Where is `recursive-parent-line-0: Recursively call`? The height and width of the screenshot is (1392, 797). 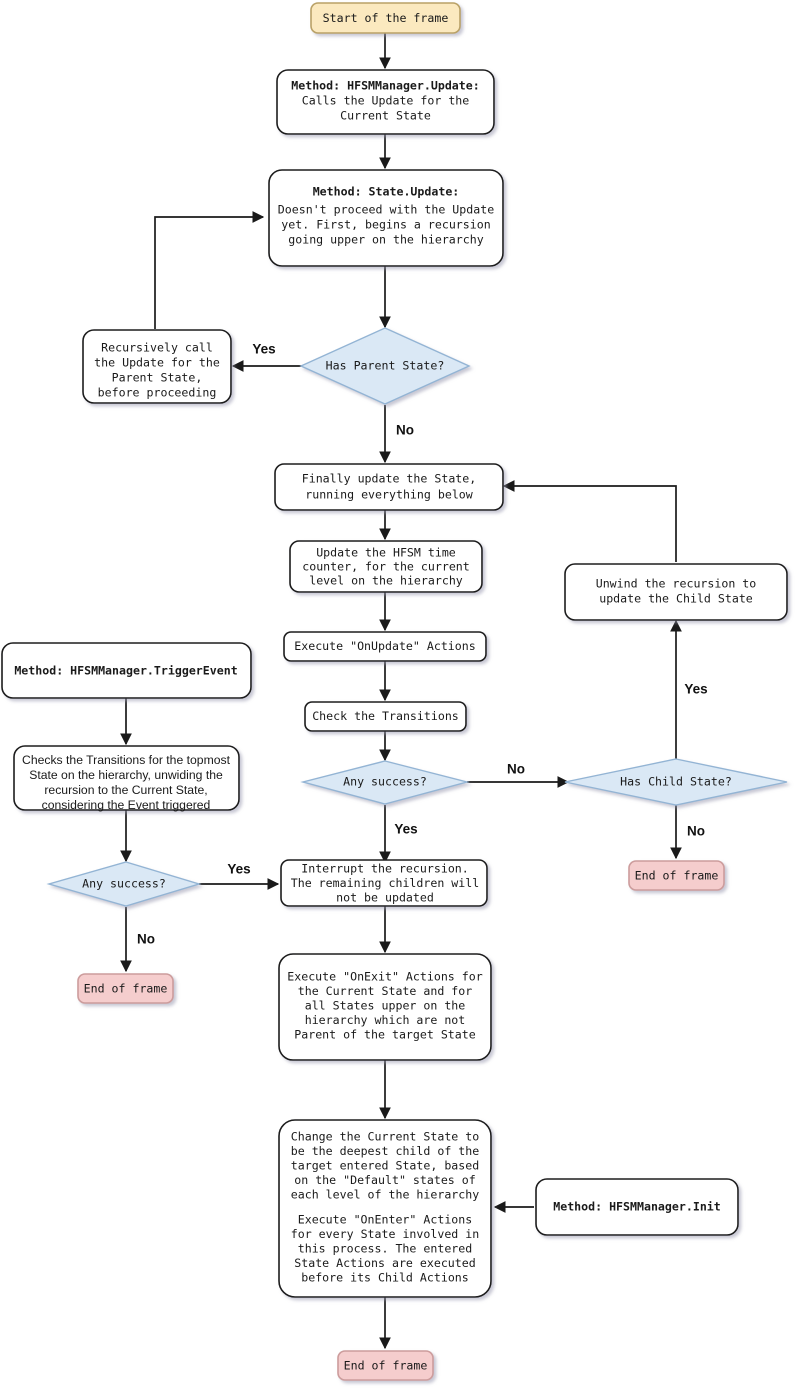
recursive-parent-line-0: Recursively call is located at coordinates (157, 348).